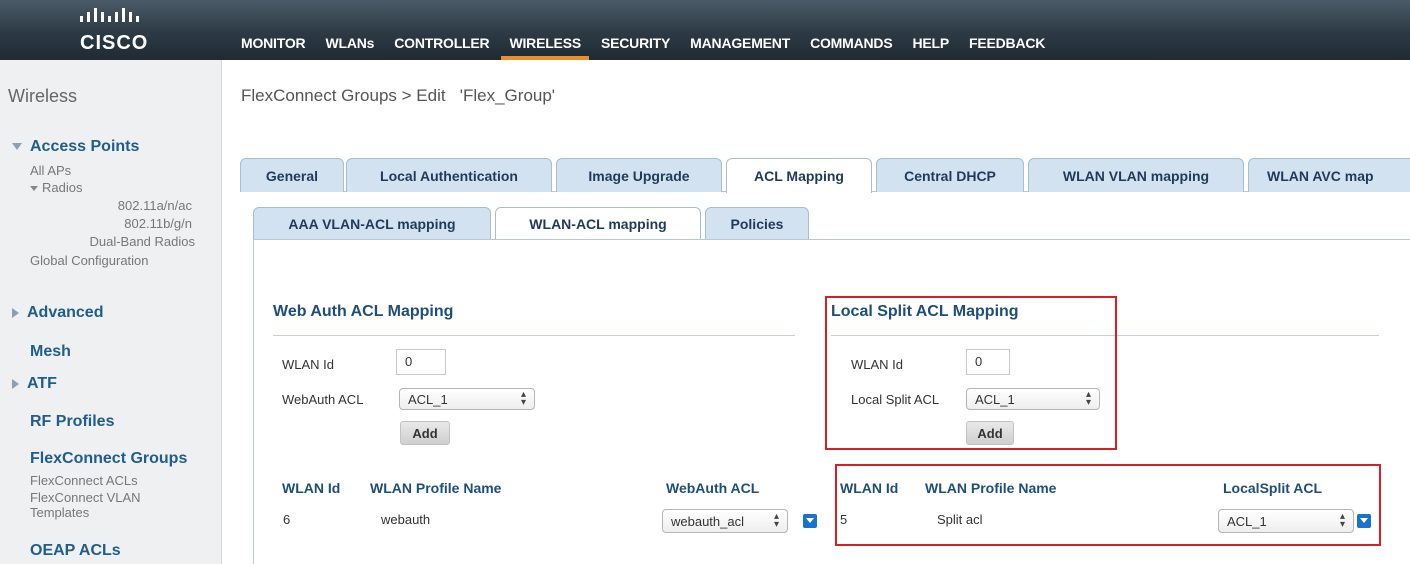 This screenshot has width=1410, height=564. I want to click on highlight-box-local-split-form, so click(971, 373).